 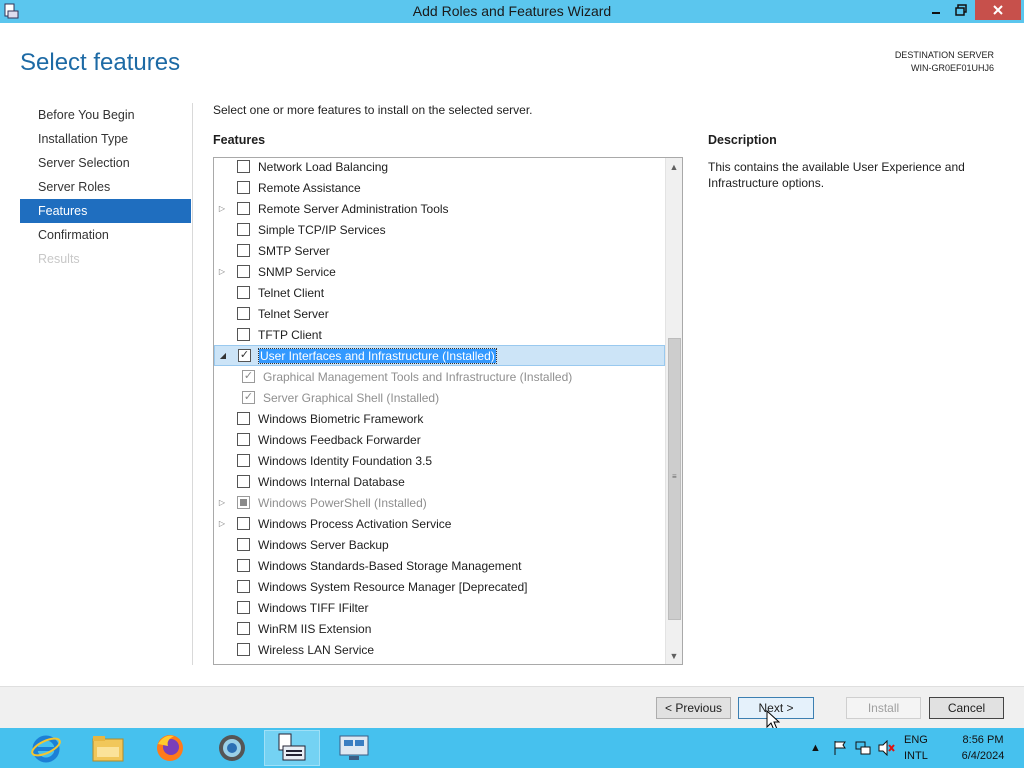 I want to click on cancel-button: Cancel, so click(x=966, y=708).